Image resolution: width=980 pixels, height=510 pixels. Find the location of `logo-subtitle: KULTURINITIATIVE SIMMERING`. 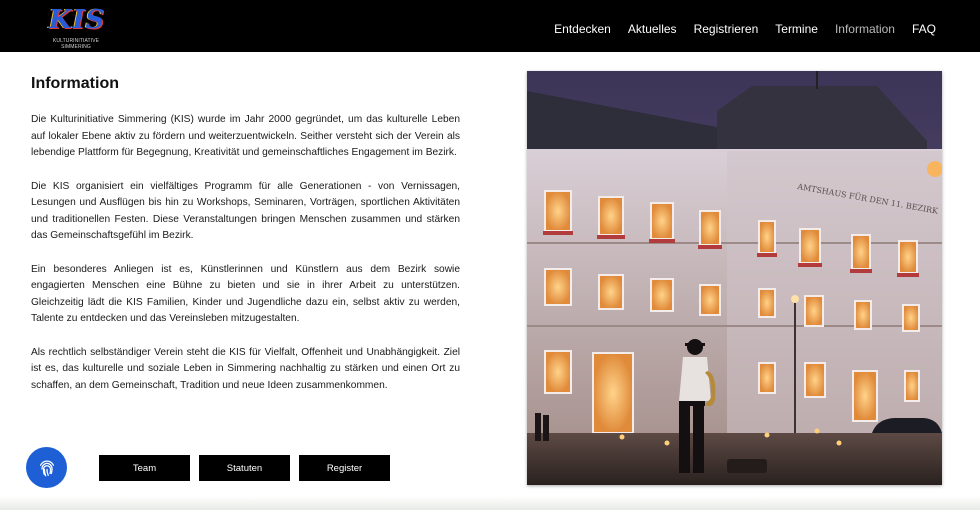

logo-subtitle: KULTURINITIATIVE SIMMERING is located at coordinates (76, 44).